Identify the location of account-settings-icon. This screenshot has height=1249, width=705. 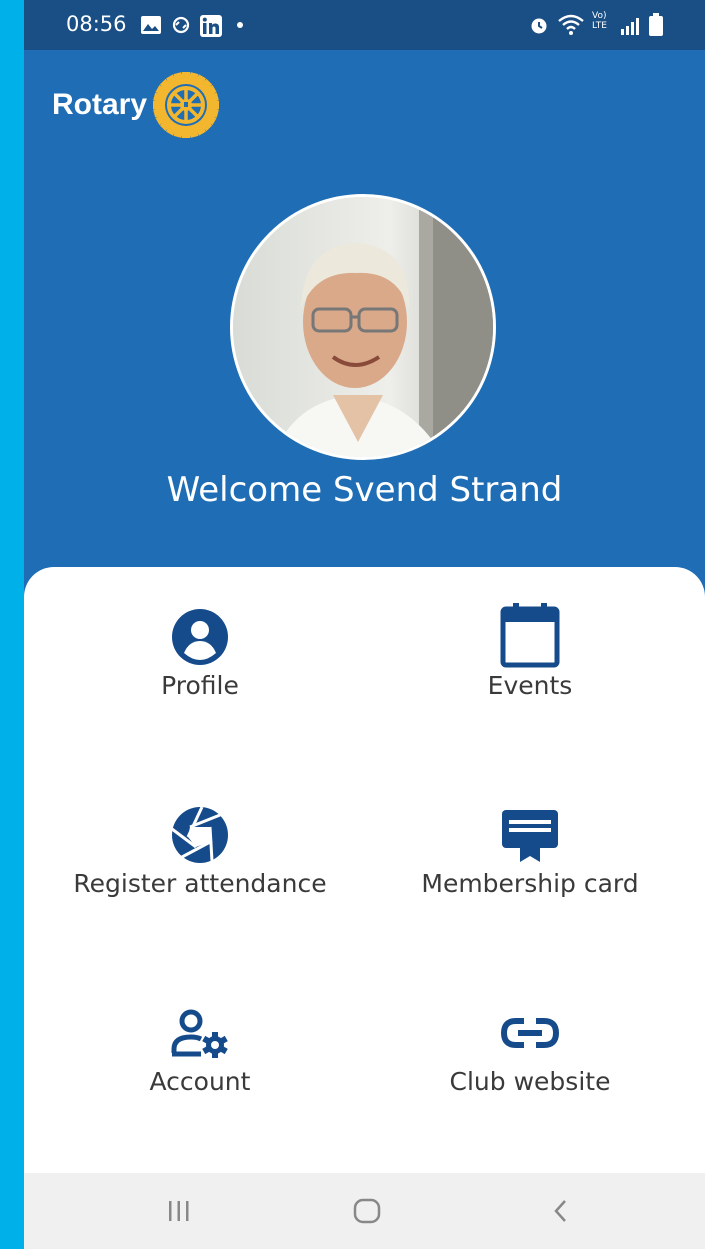
(199, 1033).